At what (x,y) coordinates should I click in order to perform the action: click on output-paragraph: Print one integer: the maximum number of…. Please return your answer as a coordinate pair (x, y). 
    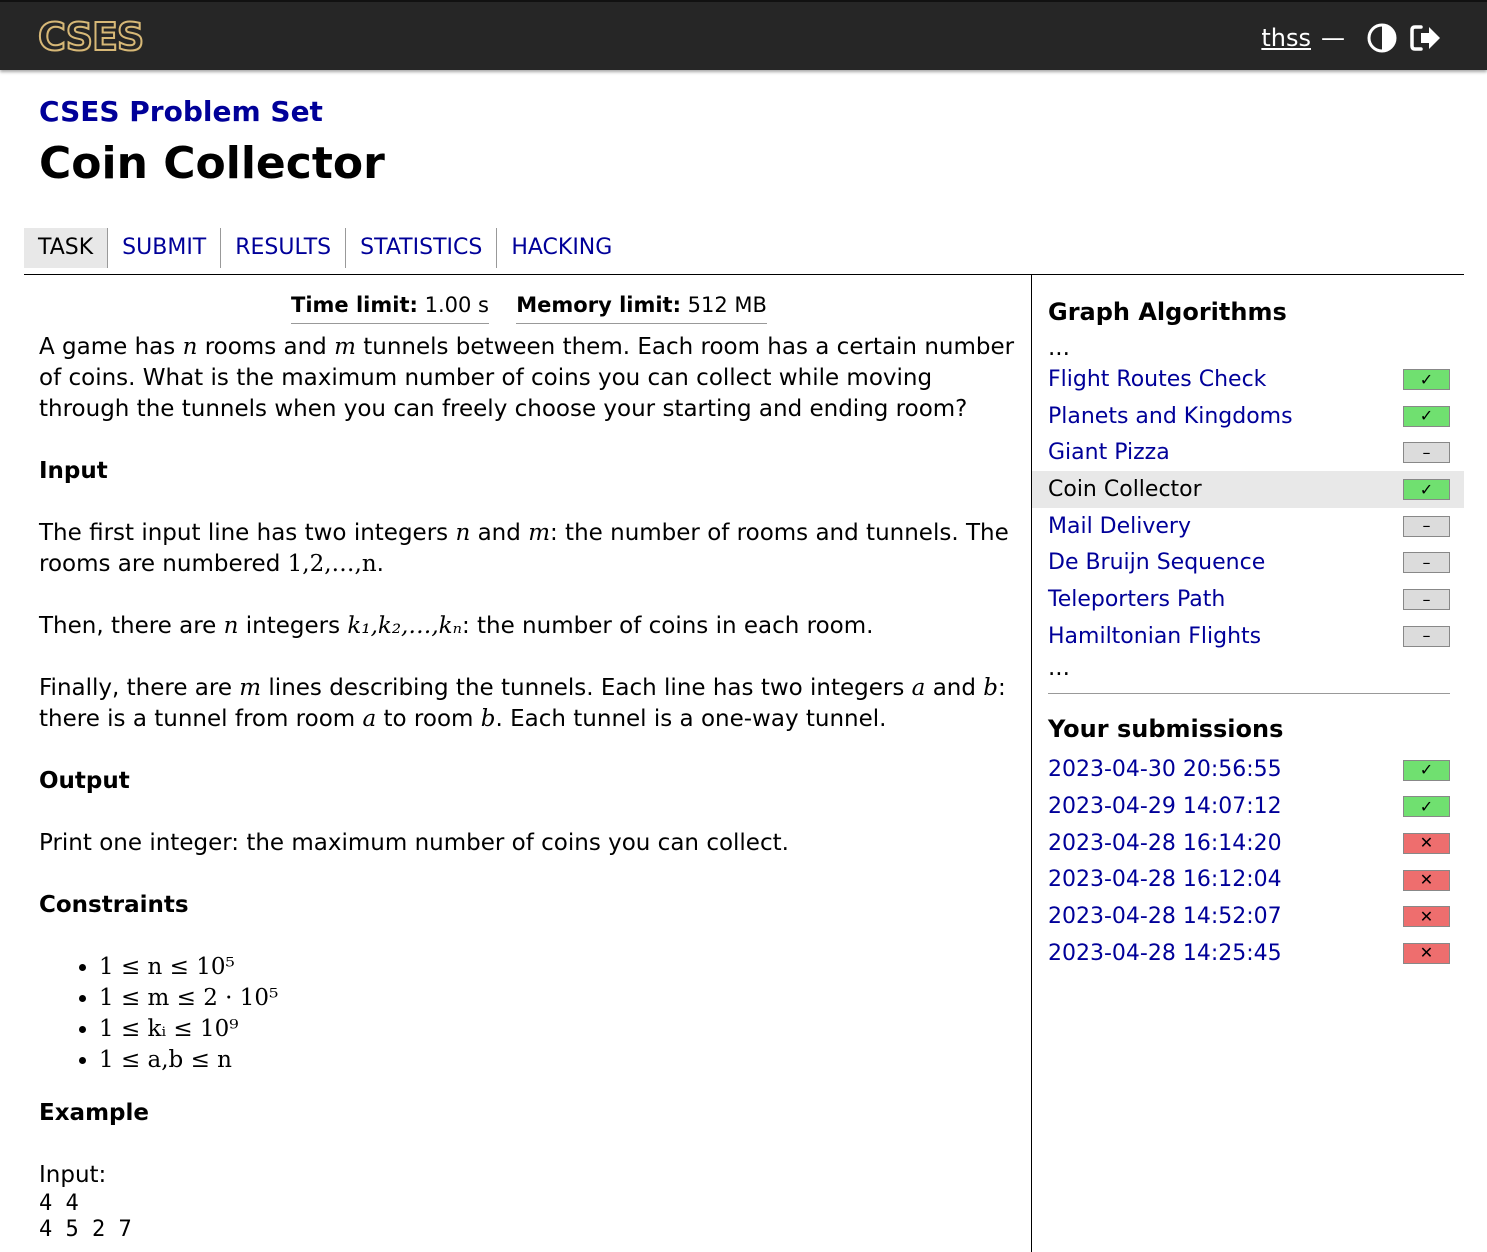
    Looking at the image, I should click on (414, 843).